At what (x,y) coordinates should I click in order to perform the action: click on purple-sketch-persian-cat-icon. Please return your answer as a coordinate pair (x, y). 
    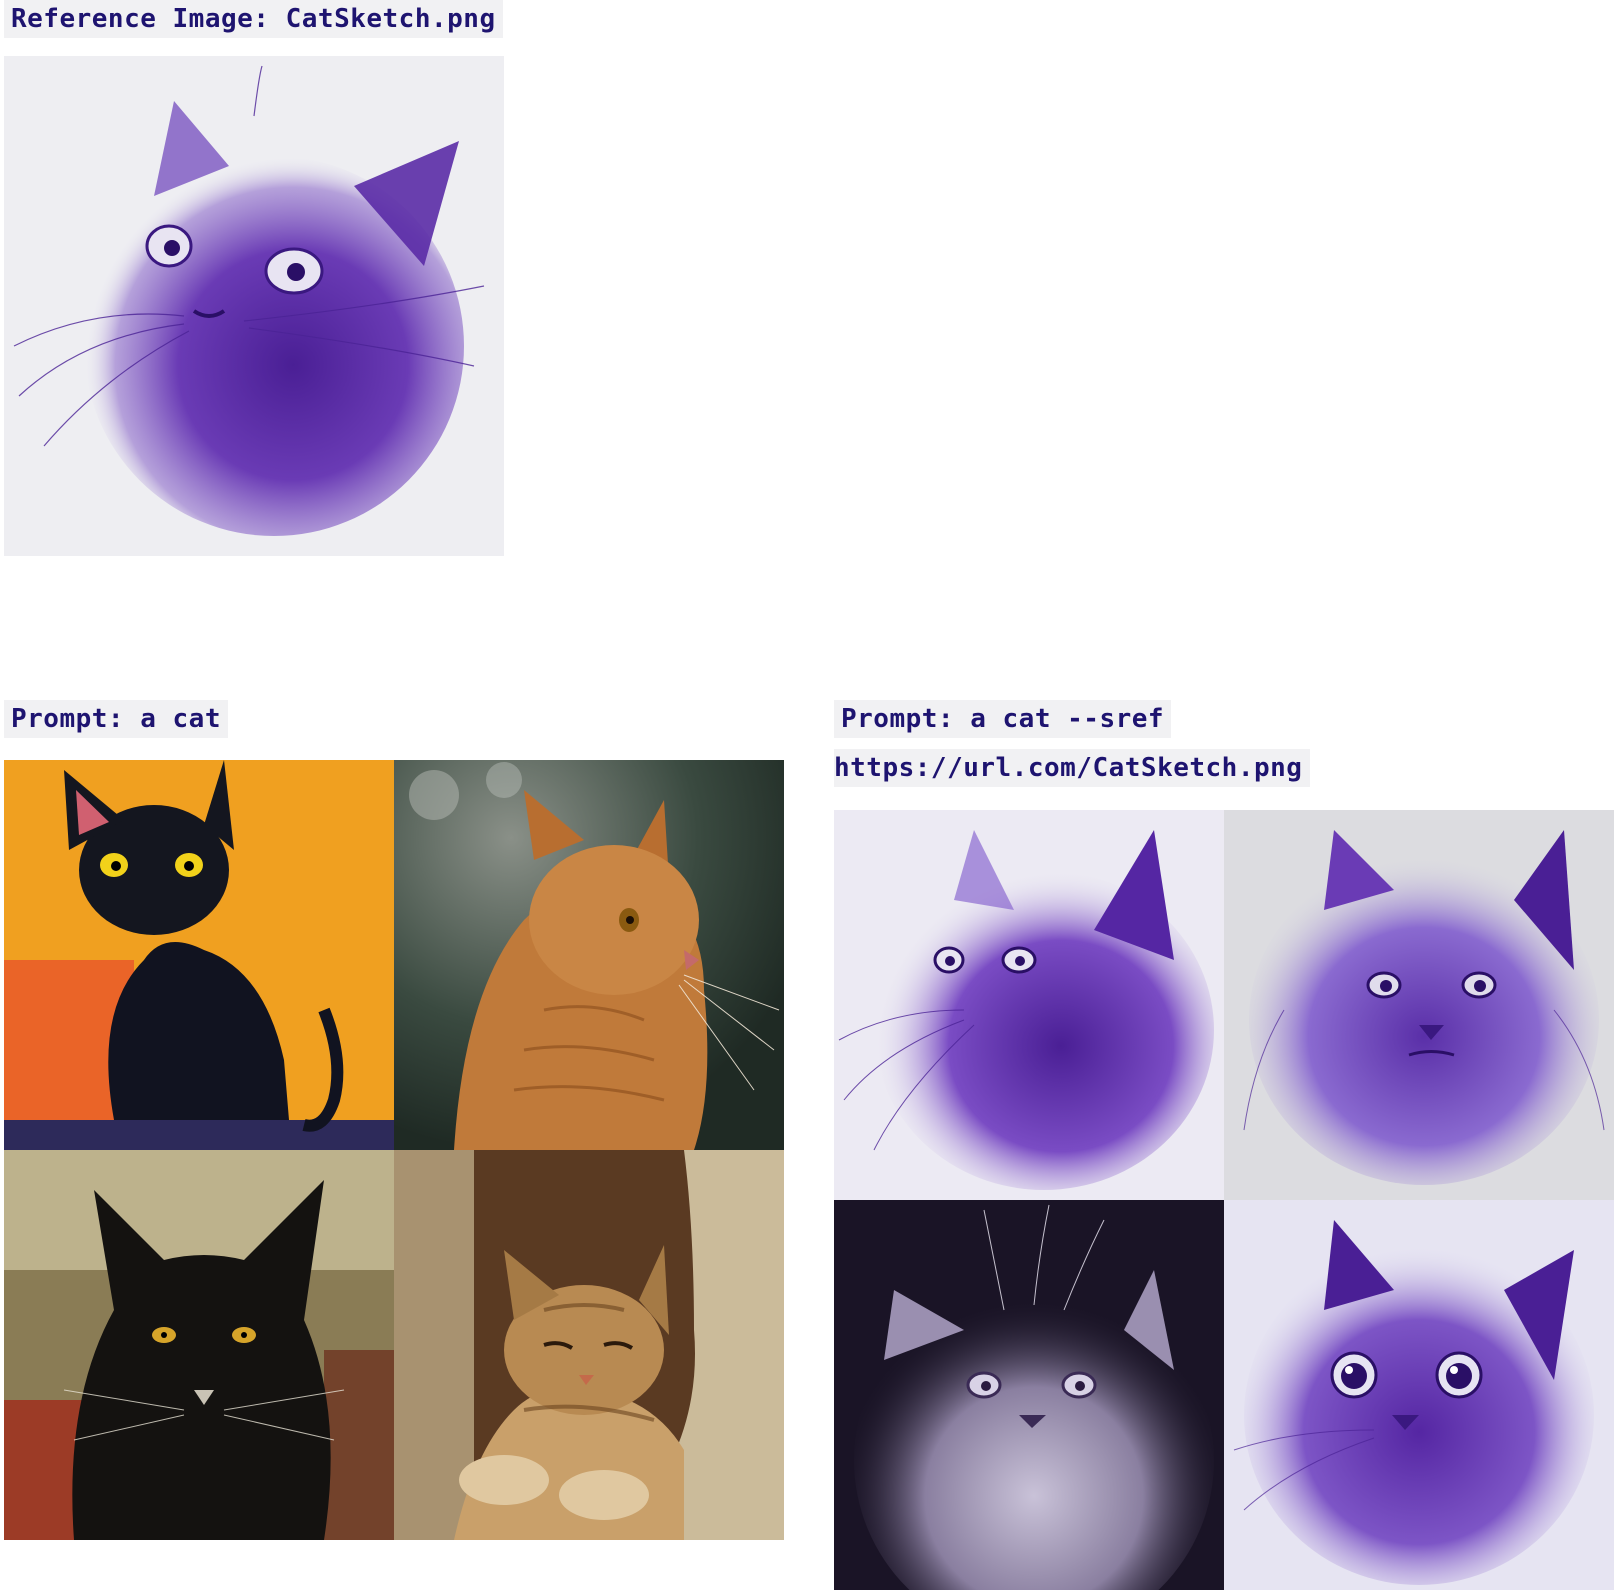
    Looking at the image, I should click on (1029, 1005).